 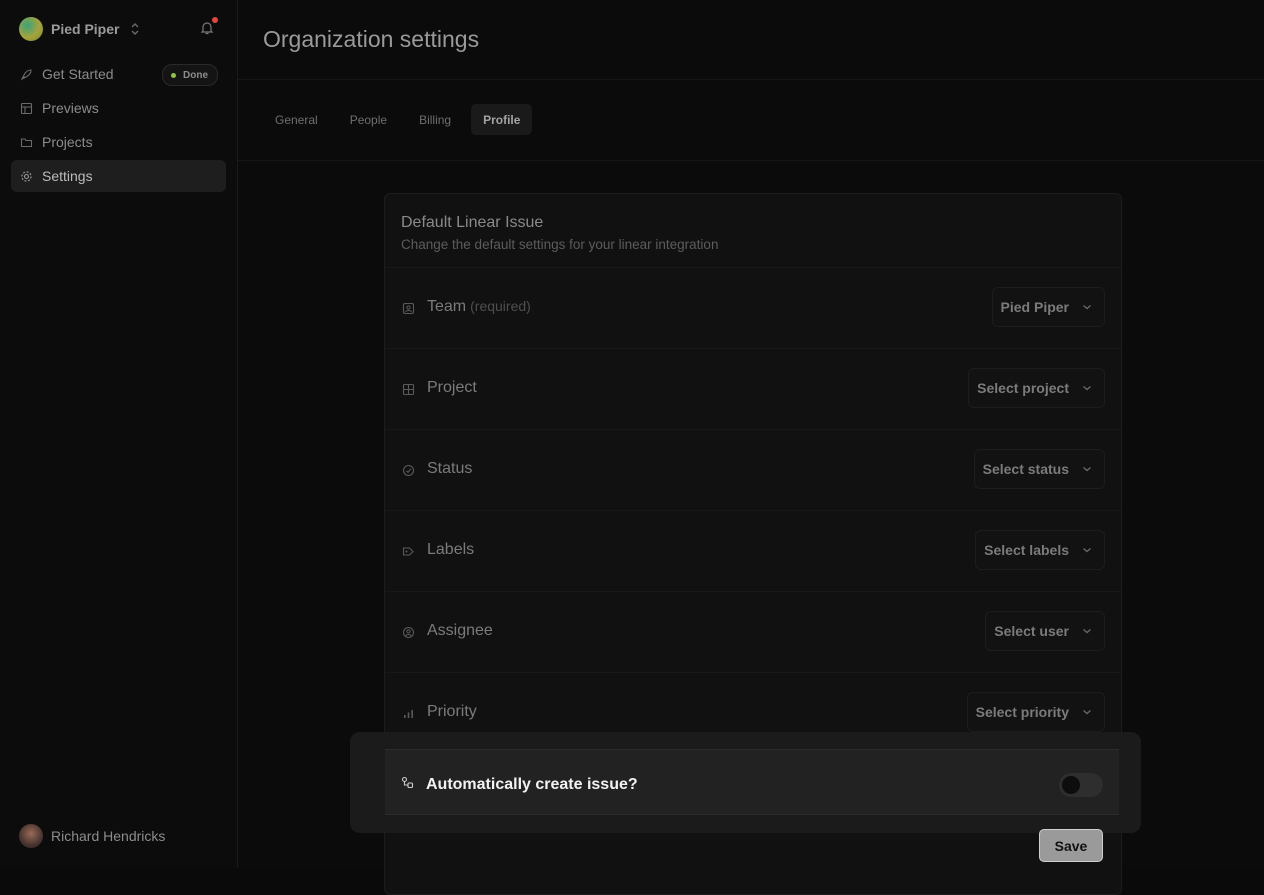 What do you see at coordinates (26, 176) in the screenshot?
I see `gear-icon` at bounding box center [26, 176].